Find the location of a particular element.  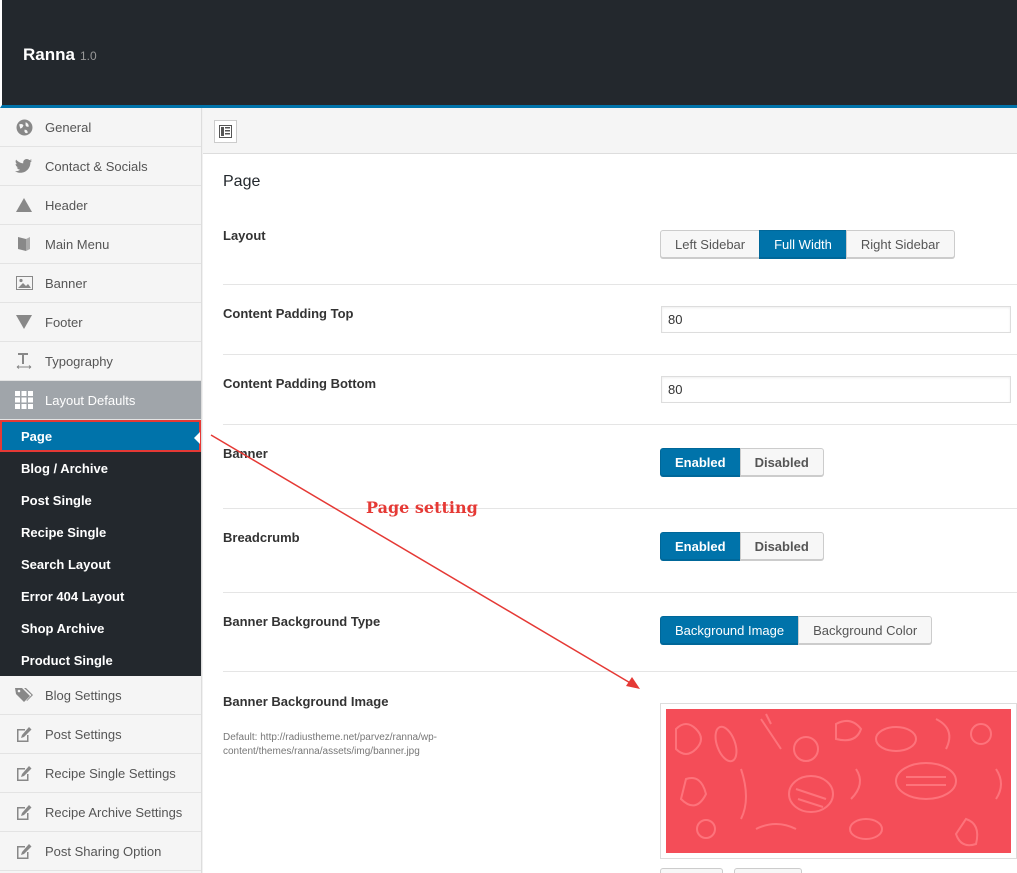

banner-toggle: Enabled Disabled is located at coordinates (742, 462).